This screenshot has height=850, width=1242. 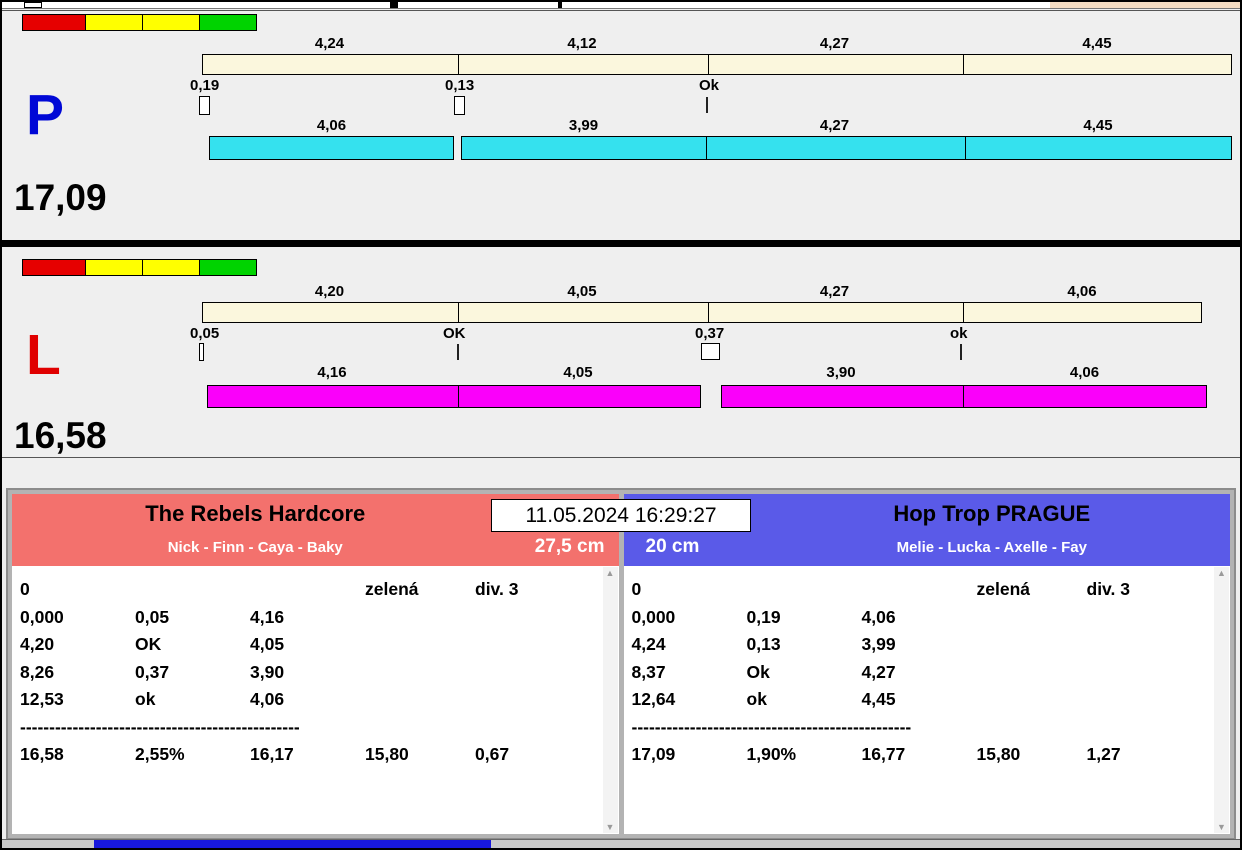 I want to click on total-row: 17,09 1,90% 16,77 15,80 1,27, so click(x=927, y=755).